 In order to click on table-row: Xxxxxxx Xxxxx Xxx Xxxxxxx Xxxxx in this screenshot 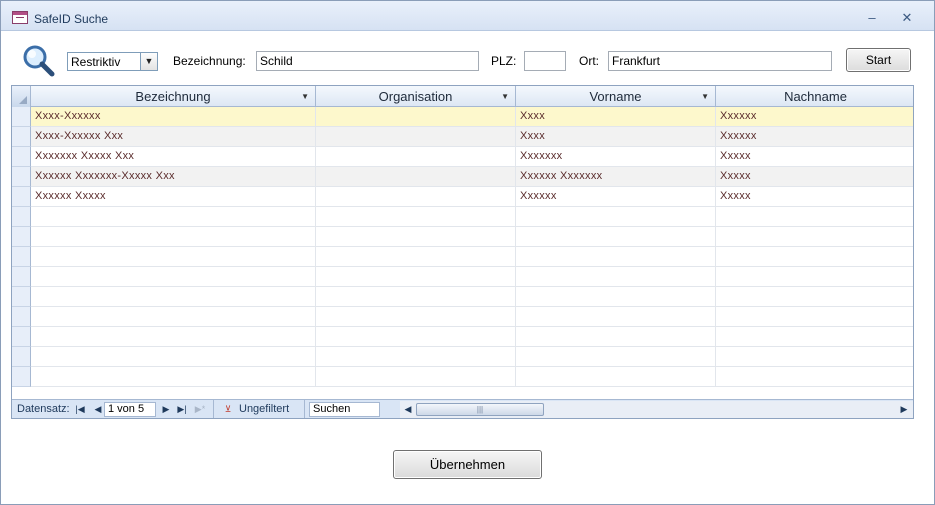, I will do `click(462, 157)`.